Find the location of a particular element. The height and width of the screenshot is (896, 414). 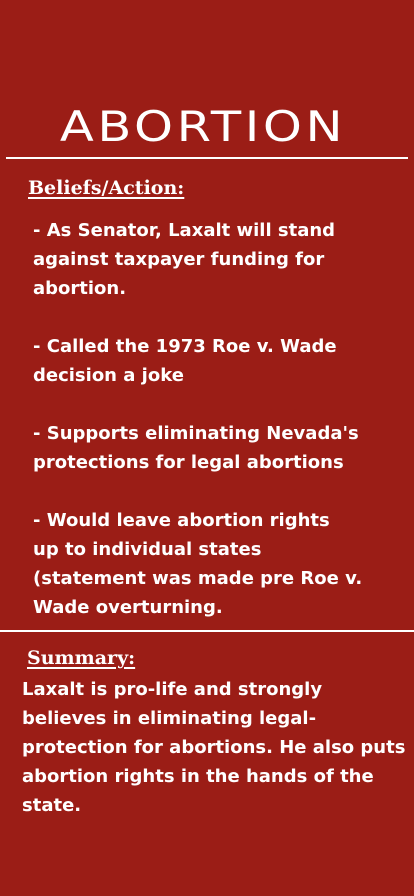

section-divider is located at coordinates (207, 631).